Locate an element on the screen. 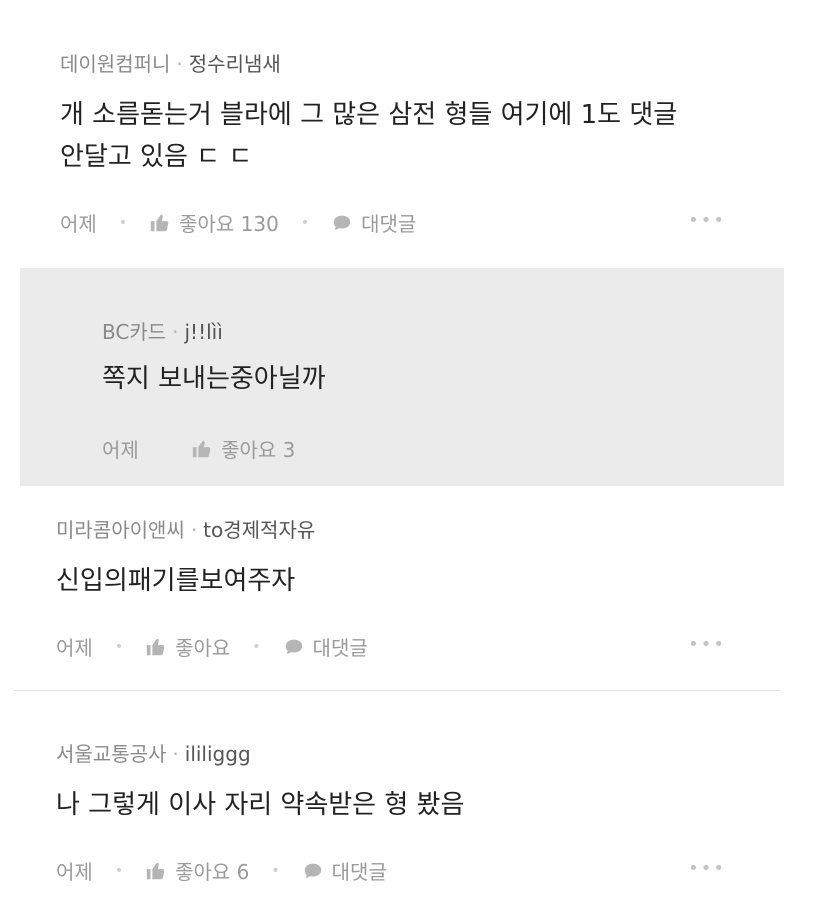  comment-actions: 어제 • 좋아요 130 • 대댓글 is located at coordinates (238, 222).